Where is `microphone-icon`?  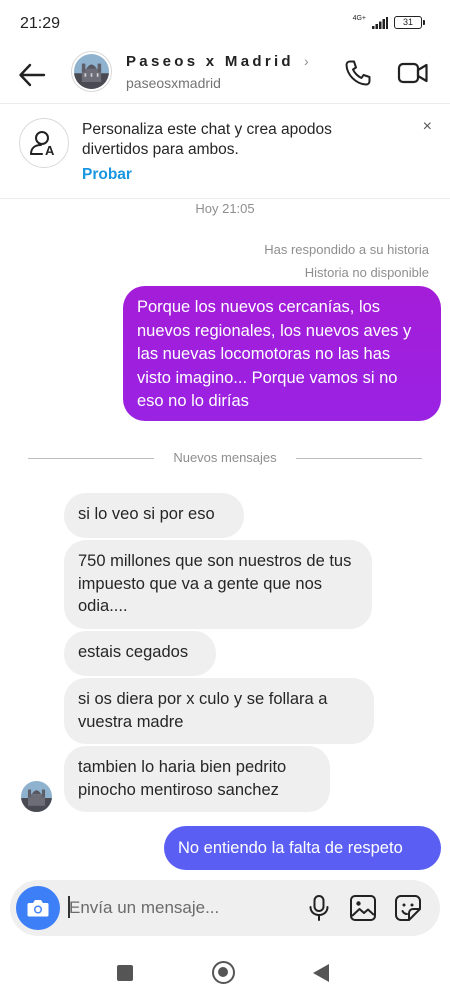 microphone-icon is located at coordinates (319, 908).